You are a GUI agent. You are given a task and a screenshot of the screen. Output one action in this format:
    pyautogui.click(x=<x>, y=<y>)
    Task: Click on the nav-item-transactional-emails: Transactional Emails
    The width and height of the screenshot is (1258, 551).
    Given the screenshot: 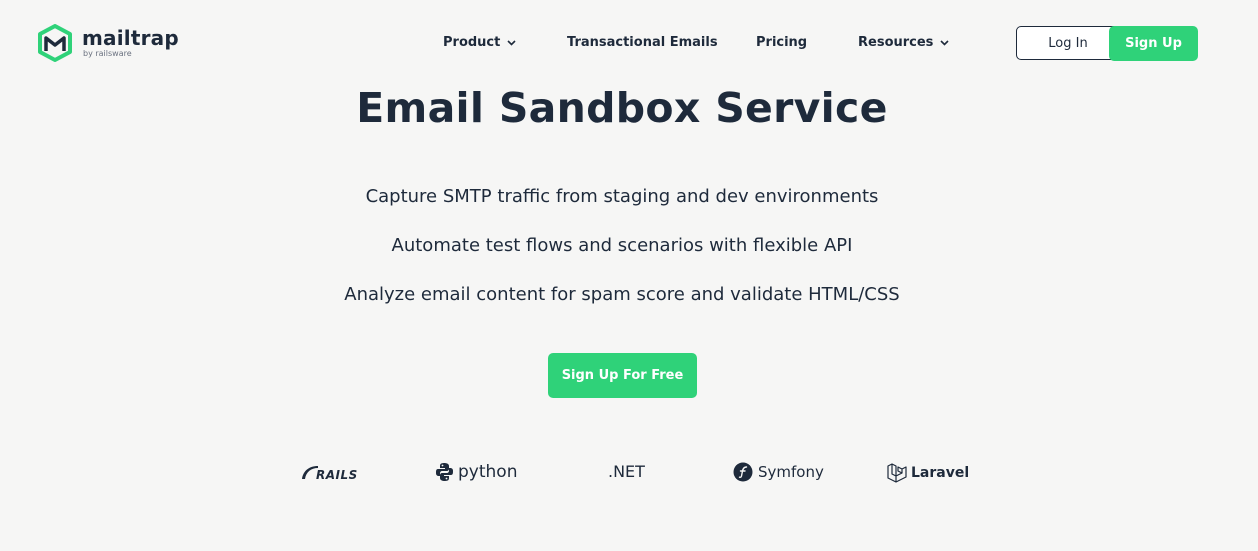 What is the action you would take?
    pyautogui.click(x=642, y=42)
    